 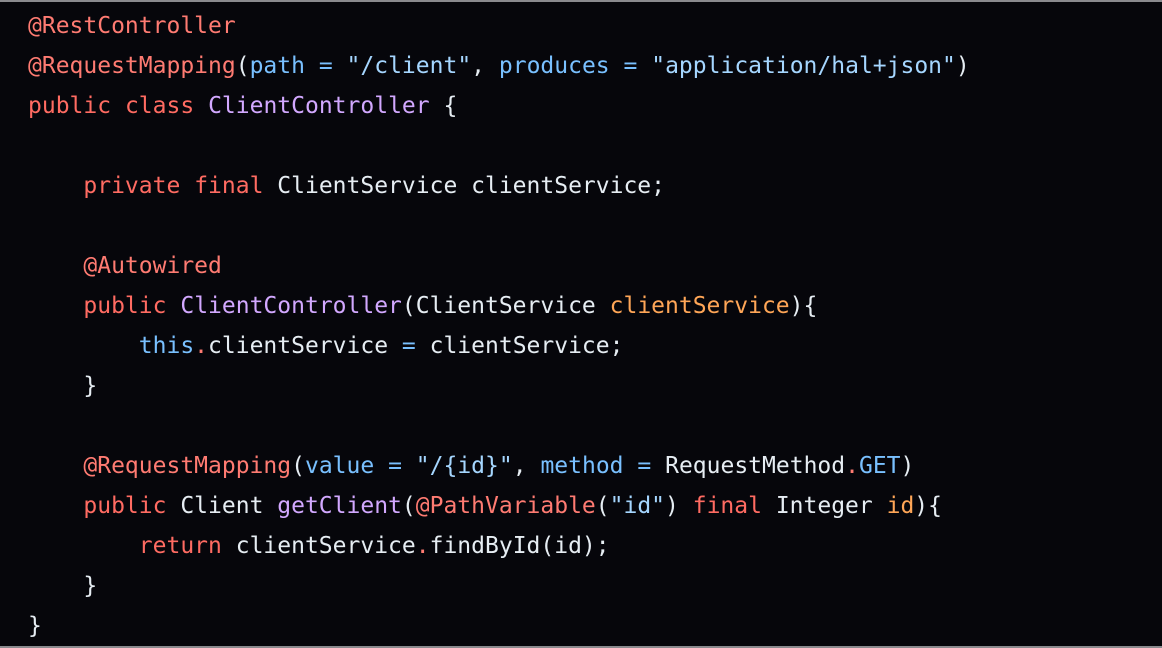 I want to click on code-token: private, so click(x=132, y=186).